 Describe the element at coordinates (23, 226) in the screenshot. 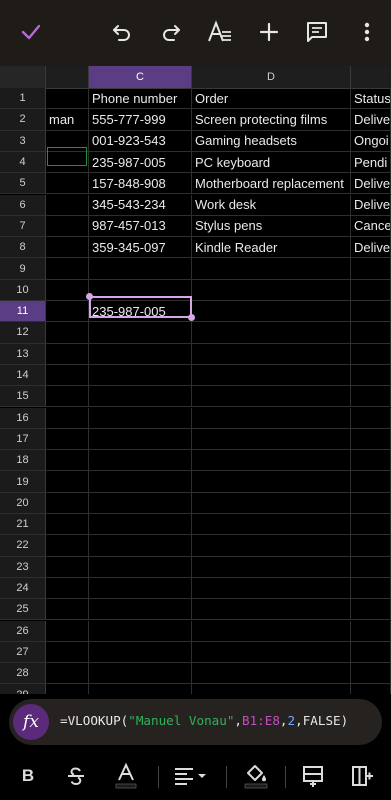

I see `row-header: 7` at that location.